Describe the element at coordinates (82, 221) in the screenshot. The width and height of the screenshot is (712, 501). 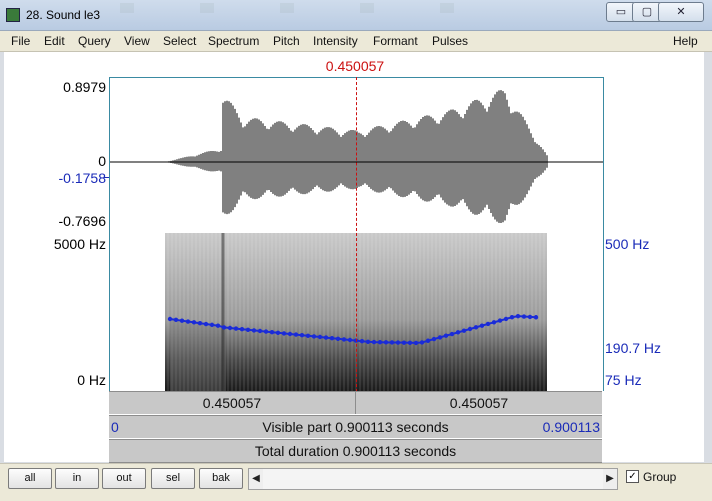
I see `waveform-y-min: -0.7696` at that location.